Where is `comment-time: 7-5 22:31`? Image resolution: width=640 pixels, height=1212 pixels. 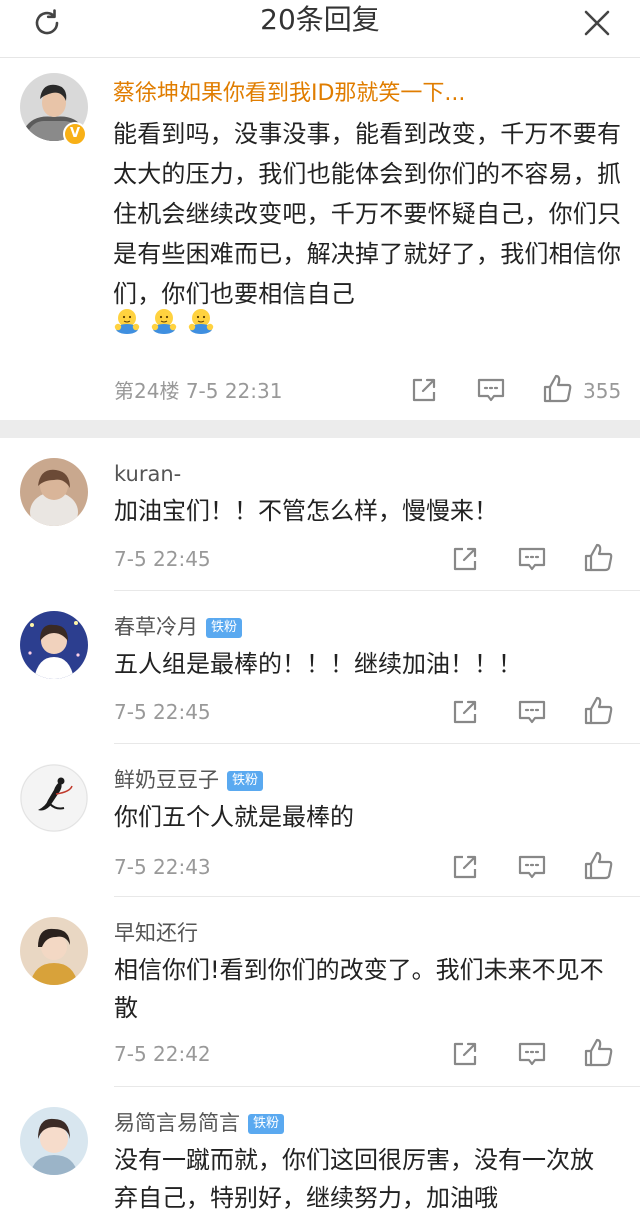
comment-time: 7-5 22:31 is located at coordinates (234, 391).